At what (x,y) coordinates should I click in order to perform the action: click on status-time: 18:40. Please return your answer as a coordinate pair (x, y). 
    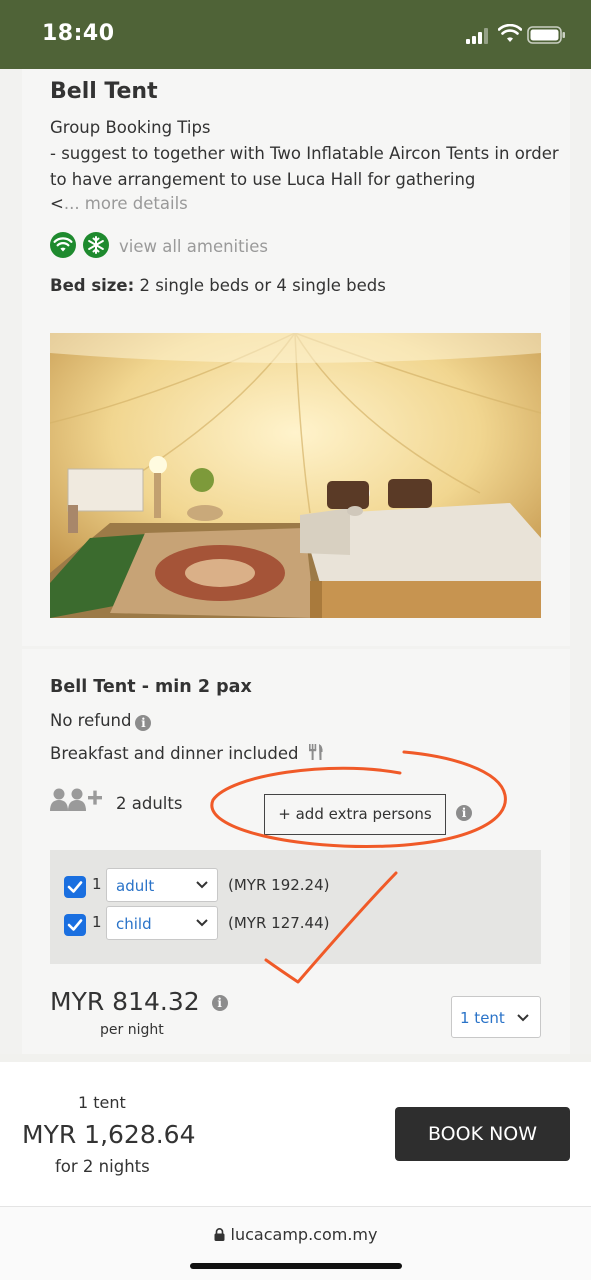
    Looking at the image, I should click on (78, 33).